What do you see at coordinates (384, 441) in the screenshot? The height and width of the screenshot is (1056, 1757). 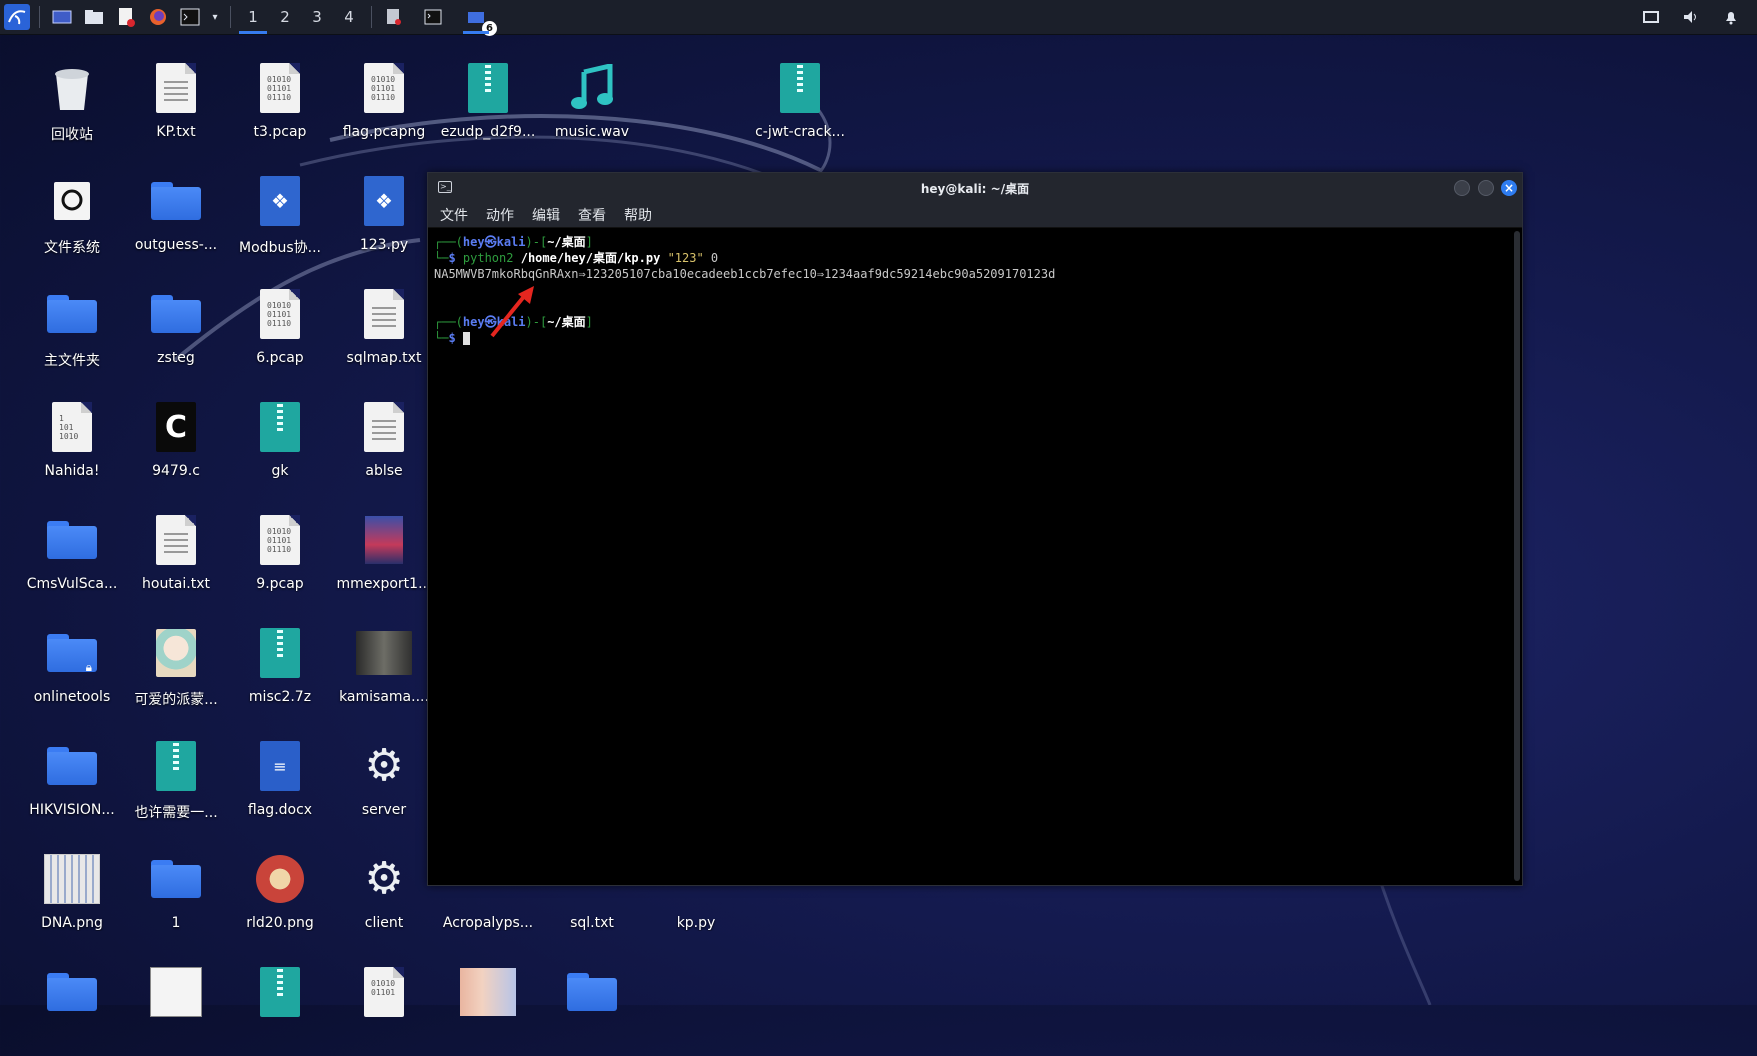 I see `desktop-icon-ablse: ablse` at bounding box center [384, 441].